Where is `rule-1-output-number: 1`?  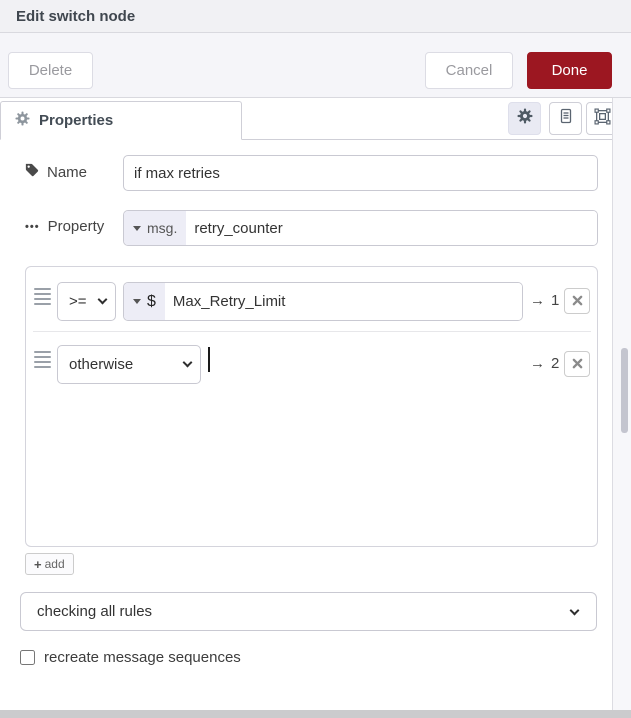
rule-1-output-number: 1 is located at coordinates (555, 300).